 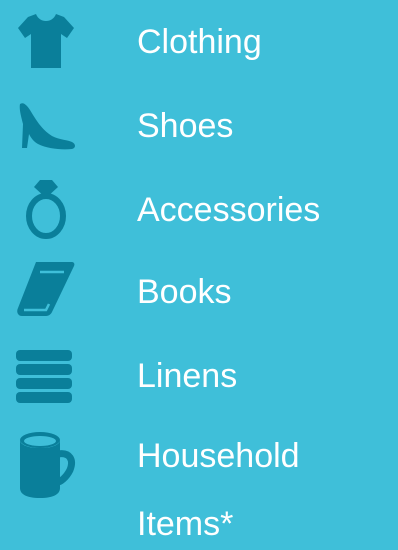 What do you see at coordinates (185, 126) in the screenshot?
I see `menu-item-label: Shoes` at bounding box center [185, 126].